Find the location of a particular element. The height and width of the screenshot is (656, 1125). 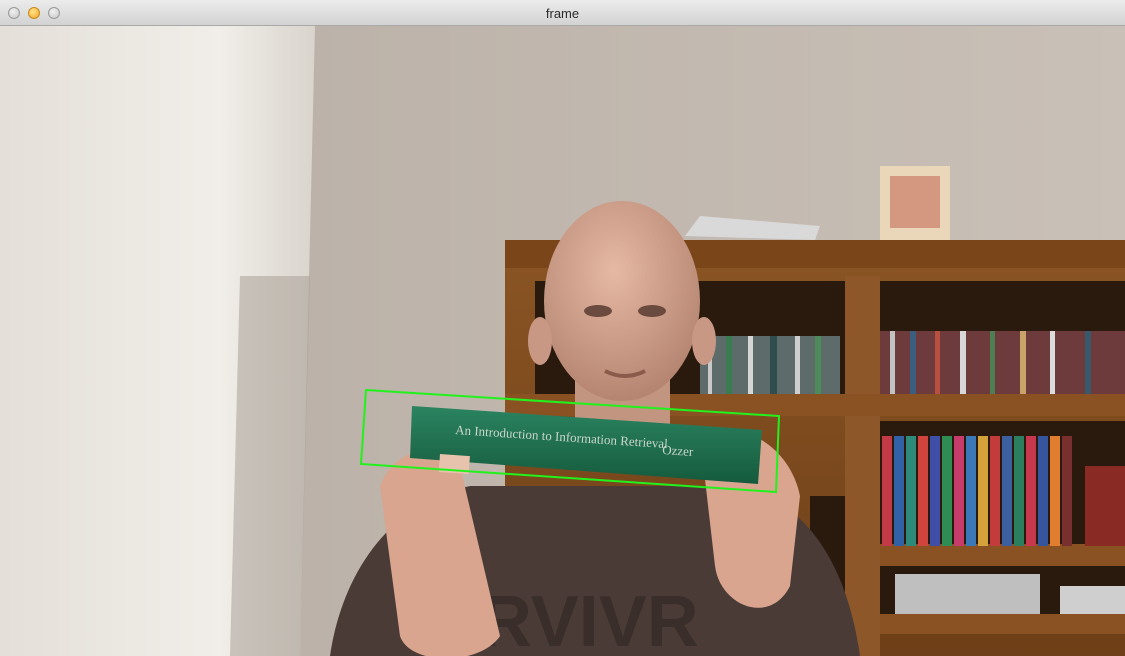

title-bar: frame is located at coordinates (562, 13).